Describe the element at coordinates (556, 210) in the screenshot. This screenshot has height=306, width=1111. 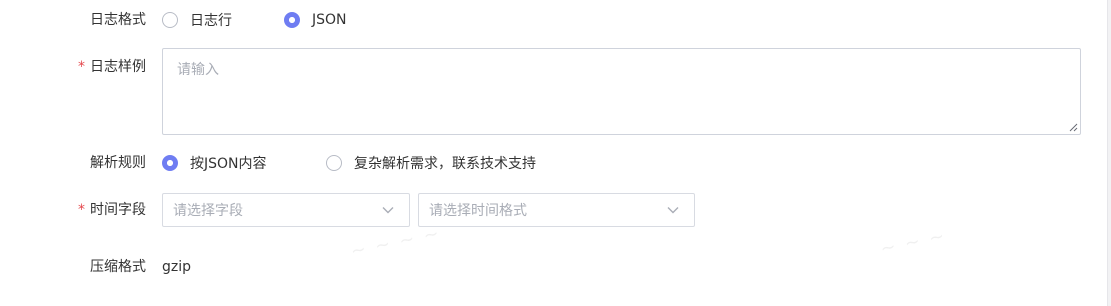
I see `time-format-select: 请选择时间格式` at that location.